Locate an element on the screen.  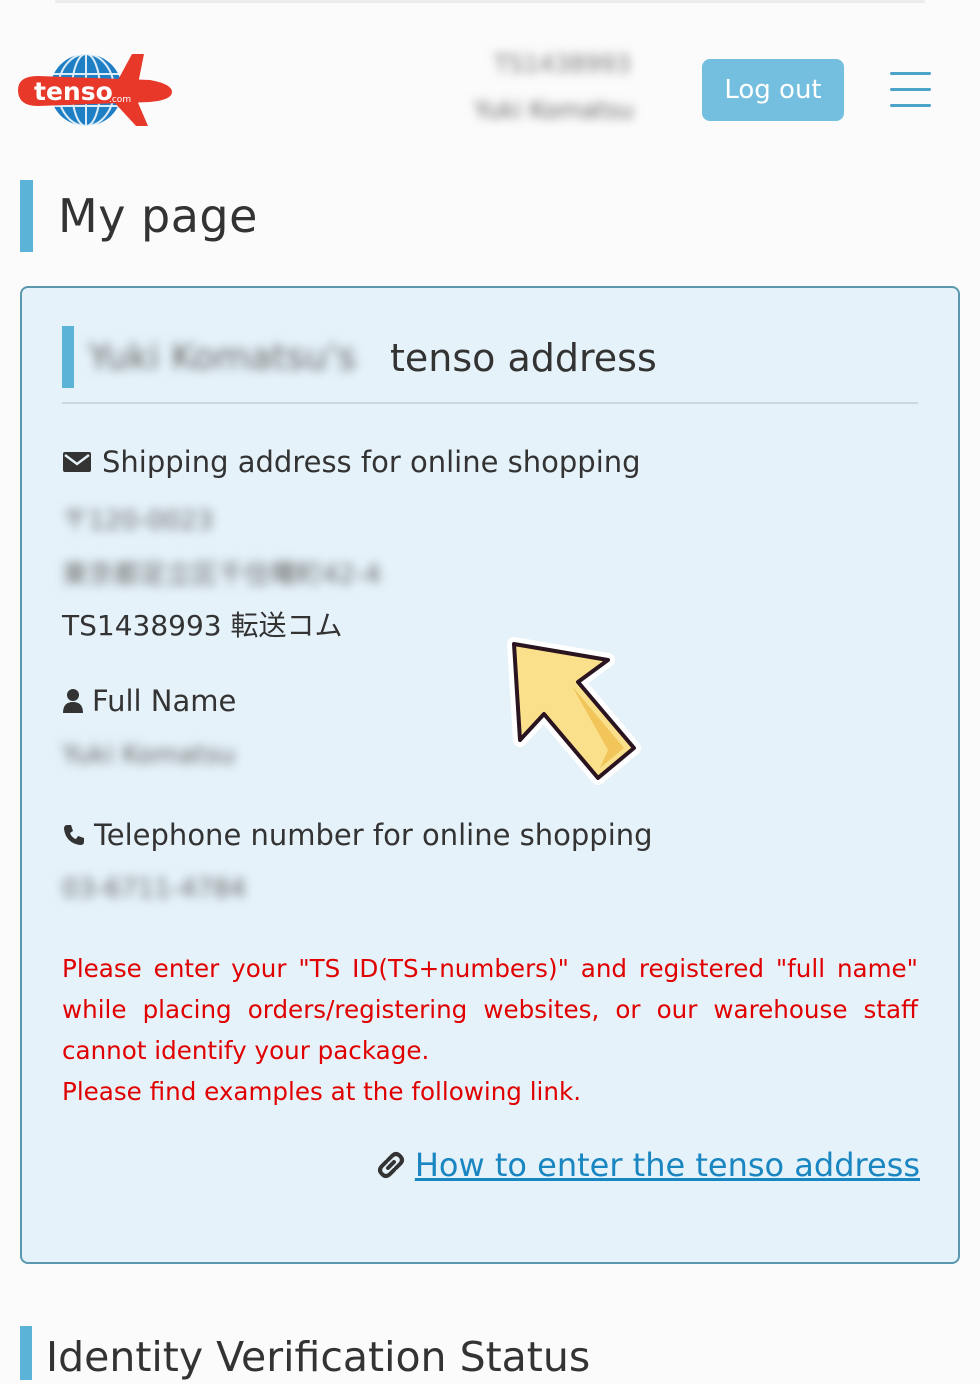
hamburger-menu-icon is located at coordinates (910, 90).